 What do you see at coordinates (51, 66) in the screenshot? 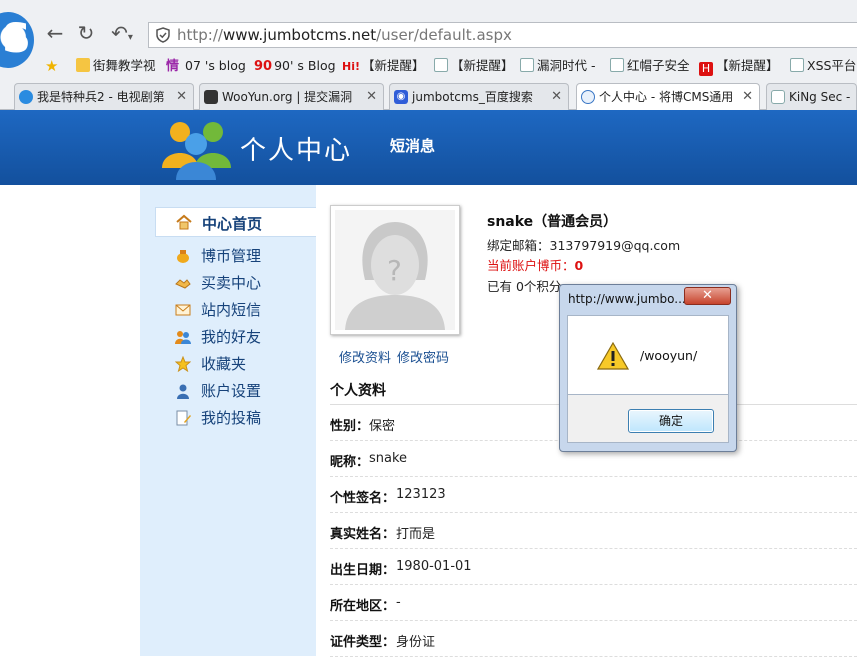
I see `bookmarks-star-icon: ★` at bounding box center [51, 66].